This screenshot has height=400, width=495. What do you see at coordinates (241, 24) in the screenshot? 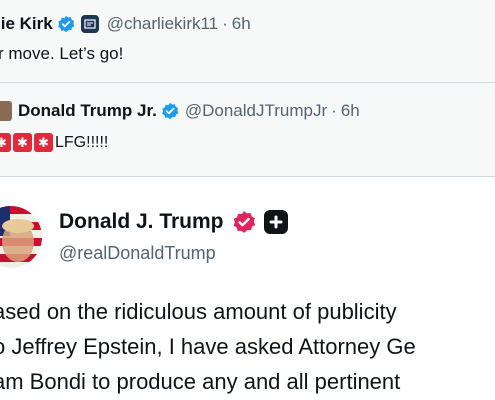
I see `quoted-timestamp: 6h` at bounding box center [241, 24].